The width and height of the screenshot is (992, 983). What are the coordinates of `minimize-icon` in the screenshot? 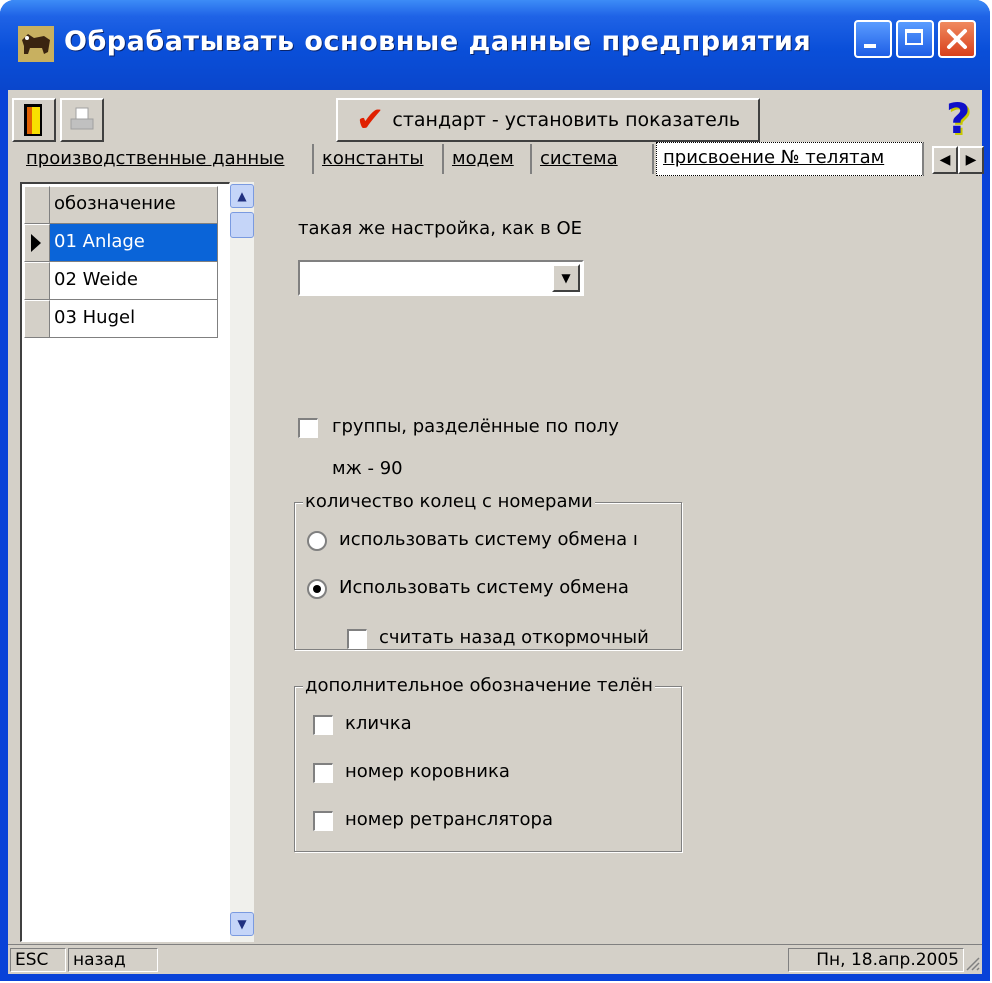 It's located at (870, 46).